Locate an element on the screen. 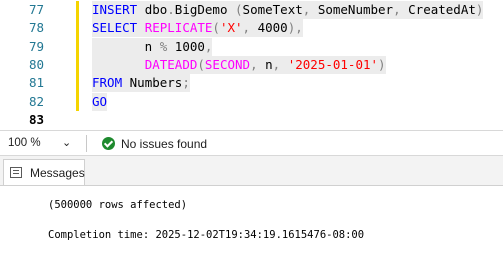 This screenshot has height=276, width=503. line-number: 79 is located at coordinates (36, 46).